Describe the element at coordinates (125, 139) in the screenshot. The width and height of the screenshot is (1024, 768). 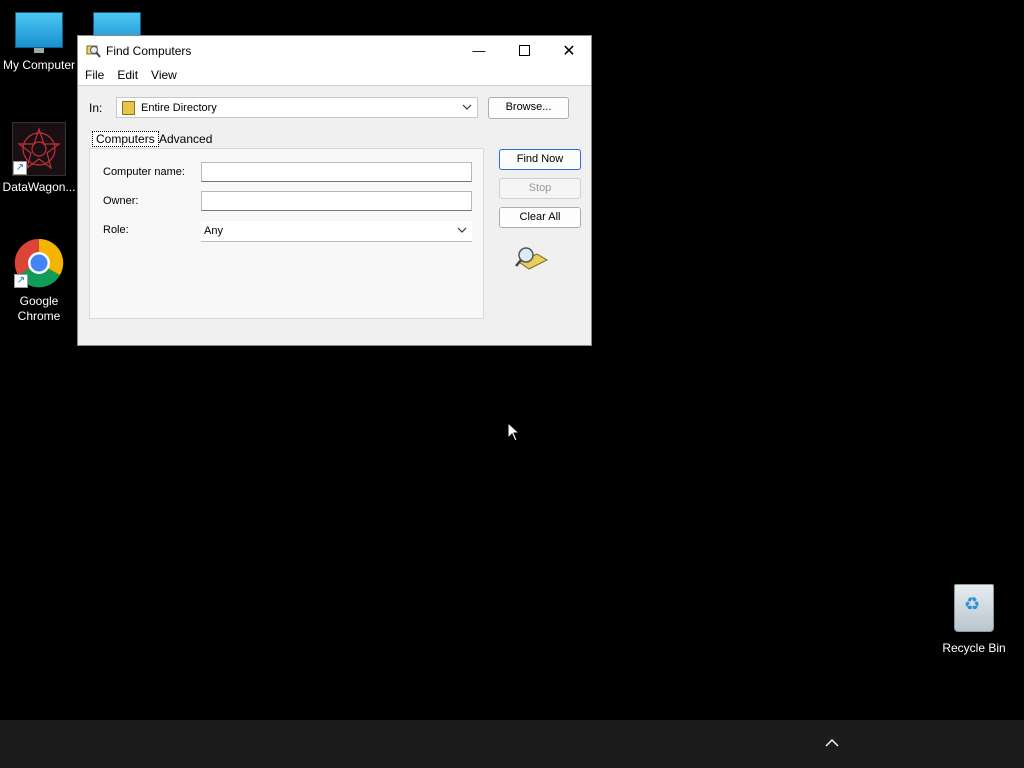
I see `tab-computers: Computers` at that location.